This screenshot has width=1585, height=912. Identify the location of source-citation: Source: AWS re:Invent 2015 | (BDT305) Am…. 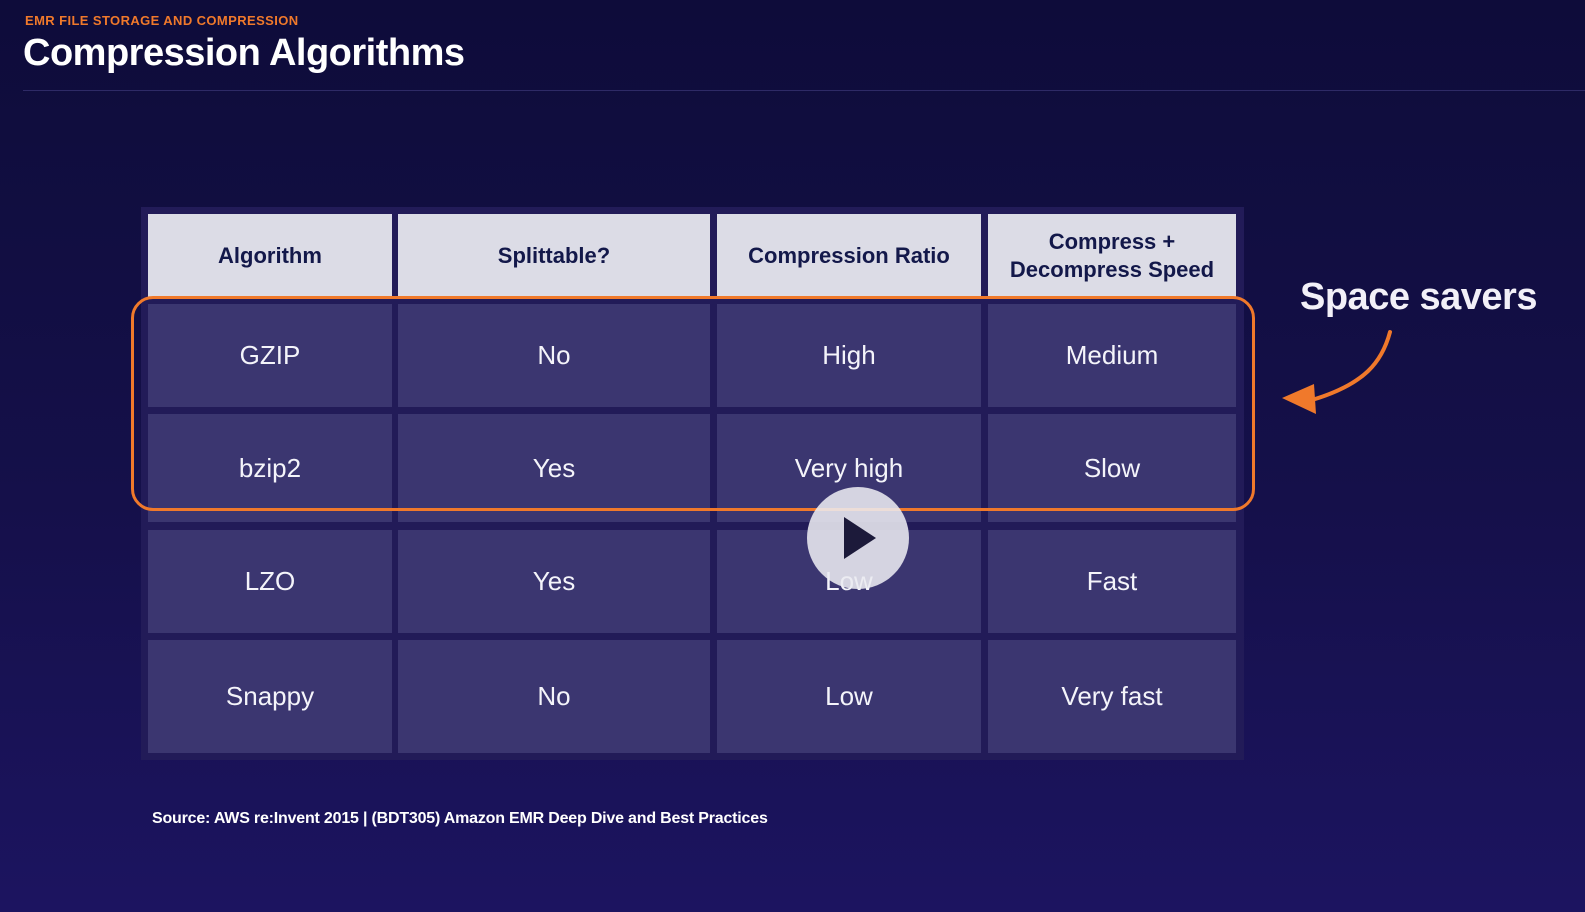
(460, 818).